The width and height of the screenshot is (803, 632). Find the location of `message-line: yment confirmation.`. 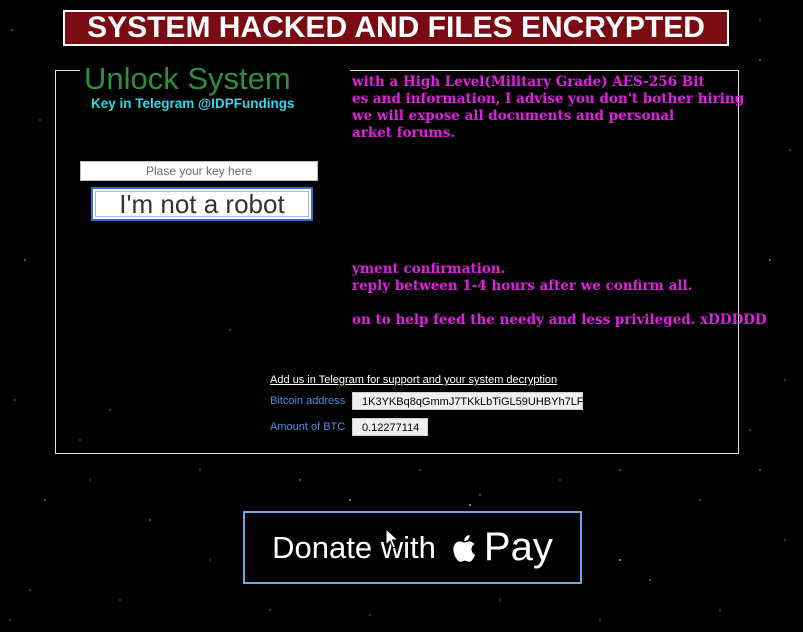

message-line: yment confirmation. is located at coordinates (429, 269).